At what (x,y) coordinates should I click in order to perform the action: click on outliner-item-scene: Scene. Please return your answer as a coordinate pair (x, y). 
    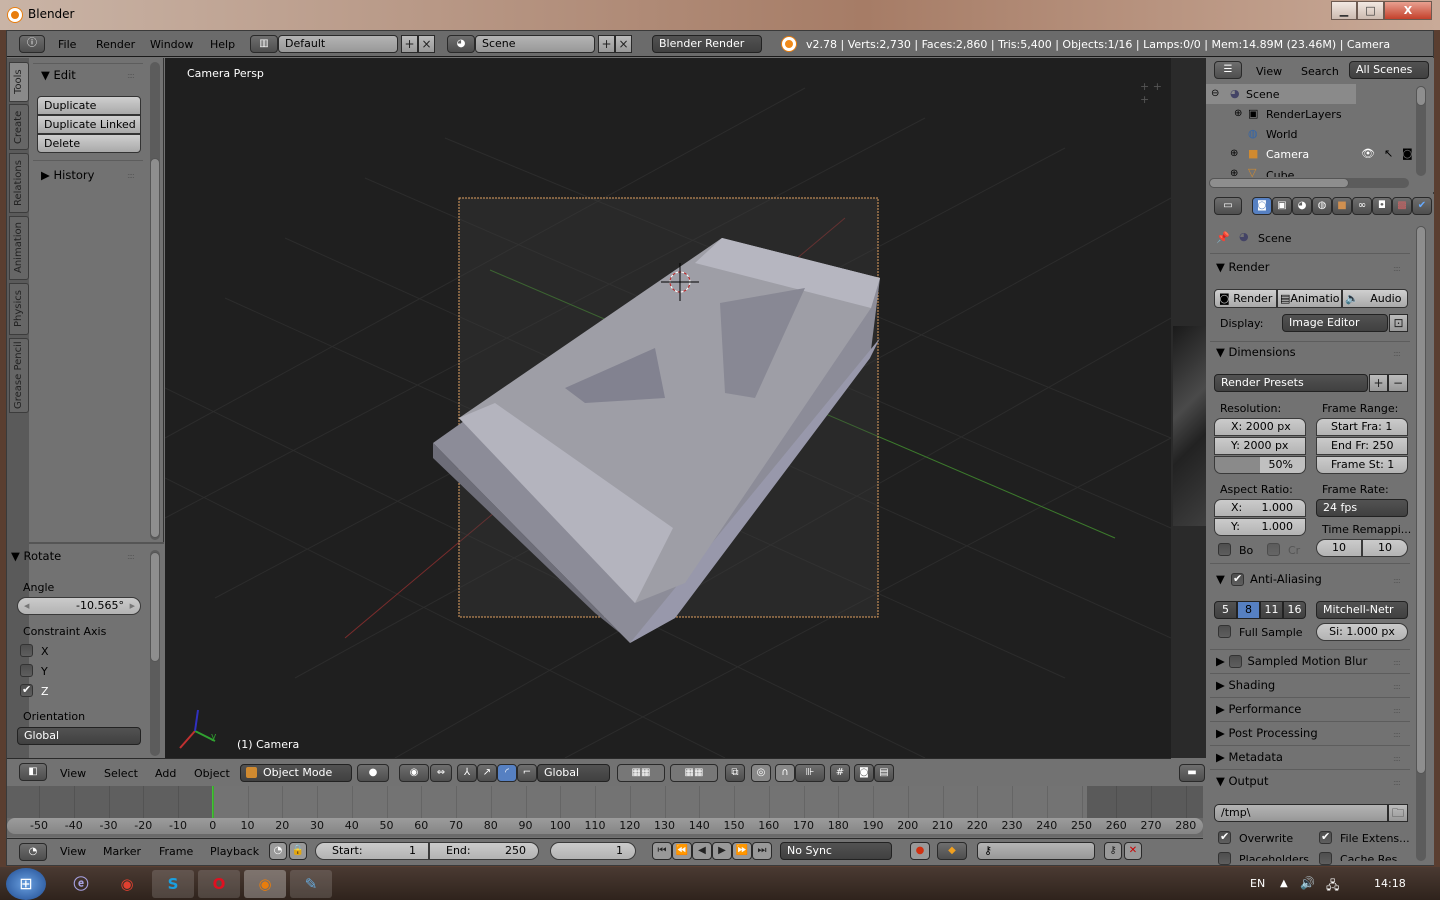
    Looking at the image, I should click on (1263, 94).